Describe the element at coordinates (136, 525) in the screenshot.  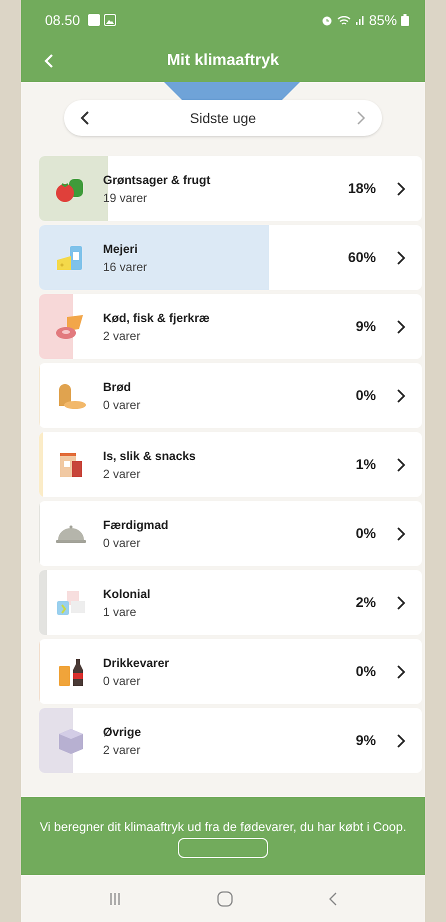
I see `category-name: Færdigmad` at that location.